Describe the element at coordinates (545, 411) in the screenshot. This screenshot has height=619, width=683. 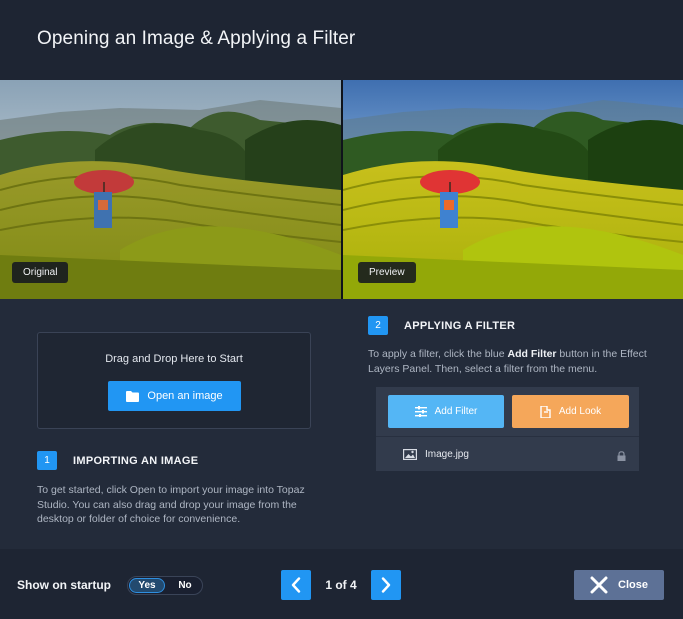
I see `look-icon` at that location.